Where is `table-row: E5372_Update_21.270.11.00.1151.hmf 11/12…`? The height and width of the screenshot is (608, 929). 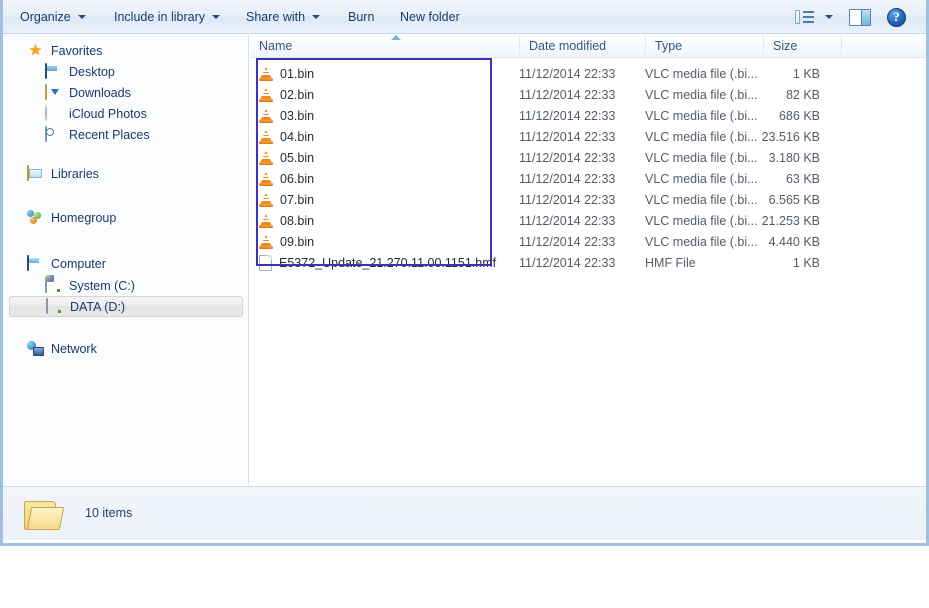 table-row: E5372_Update_21.270.11.00.1151.hmf 11/12… is located at coordinates (588, 262).